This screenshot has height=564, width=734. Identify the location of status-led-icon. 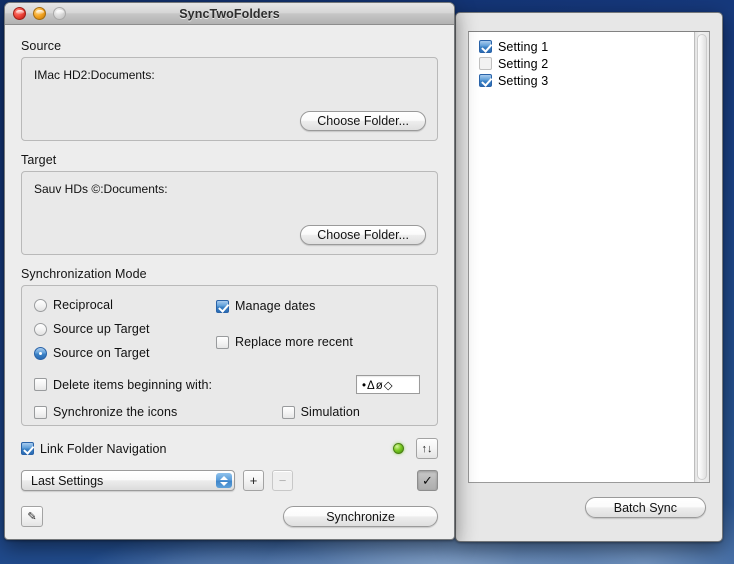
(398, 448).